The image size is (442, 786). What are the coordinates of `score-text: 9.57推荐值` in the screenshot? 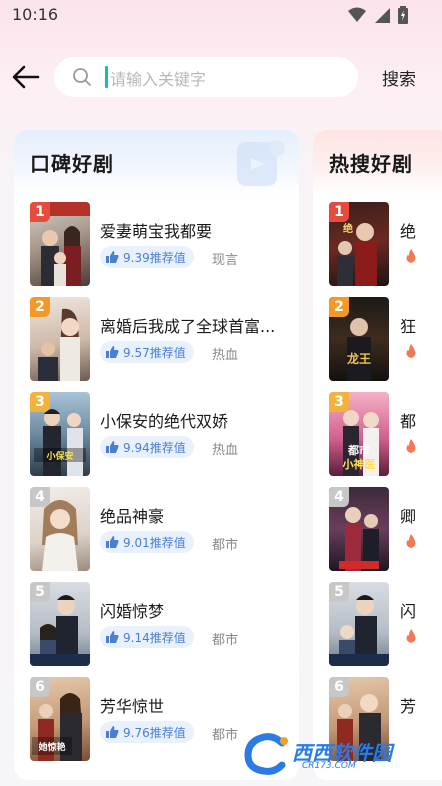 It's located at (154, 352).